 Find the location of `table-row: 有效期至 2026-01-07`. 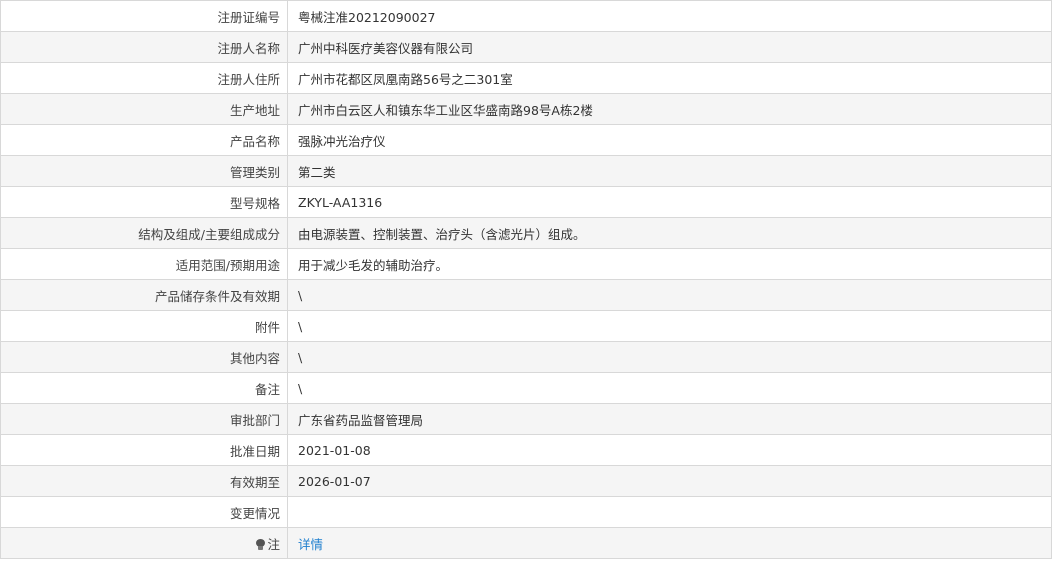

table-row: 有效期至 2026-01-07 is located at coordinates (526, 481).